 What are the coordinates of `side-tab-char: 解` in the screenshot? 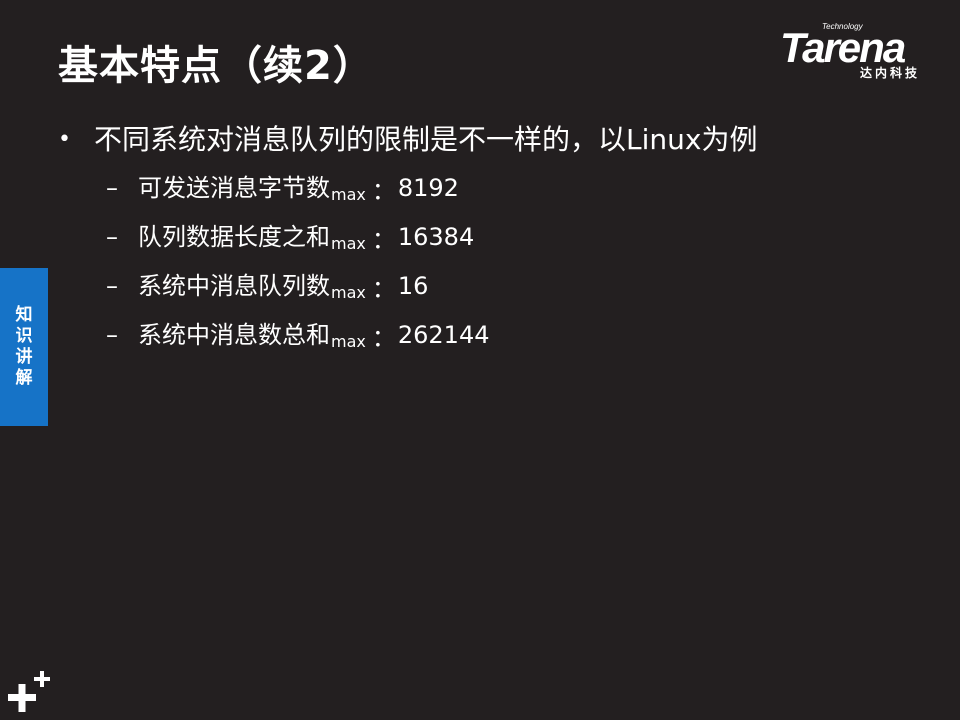 It's located at (24, 378).